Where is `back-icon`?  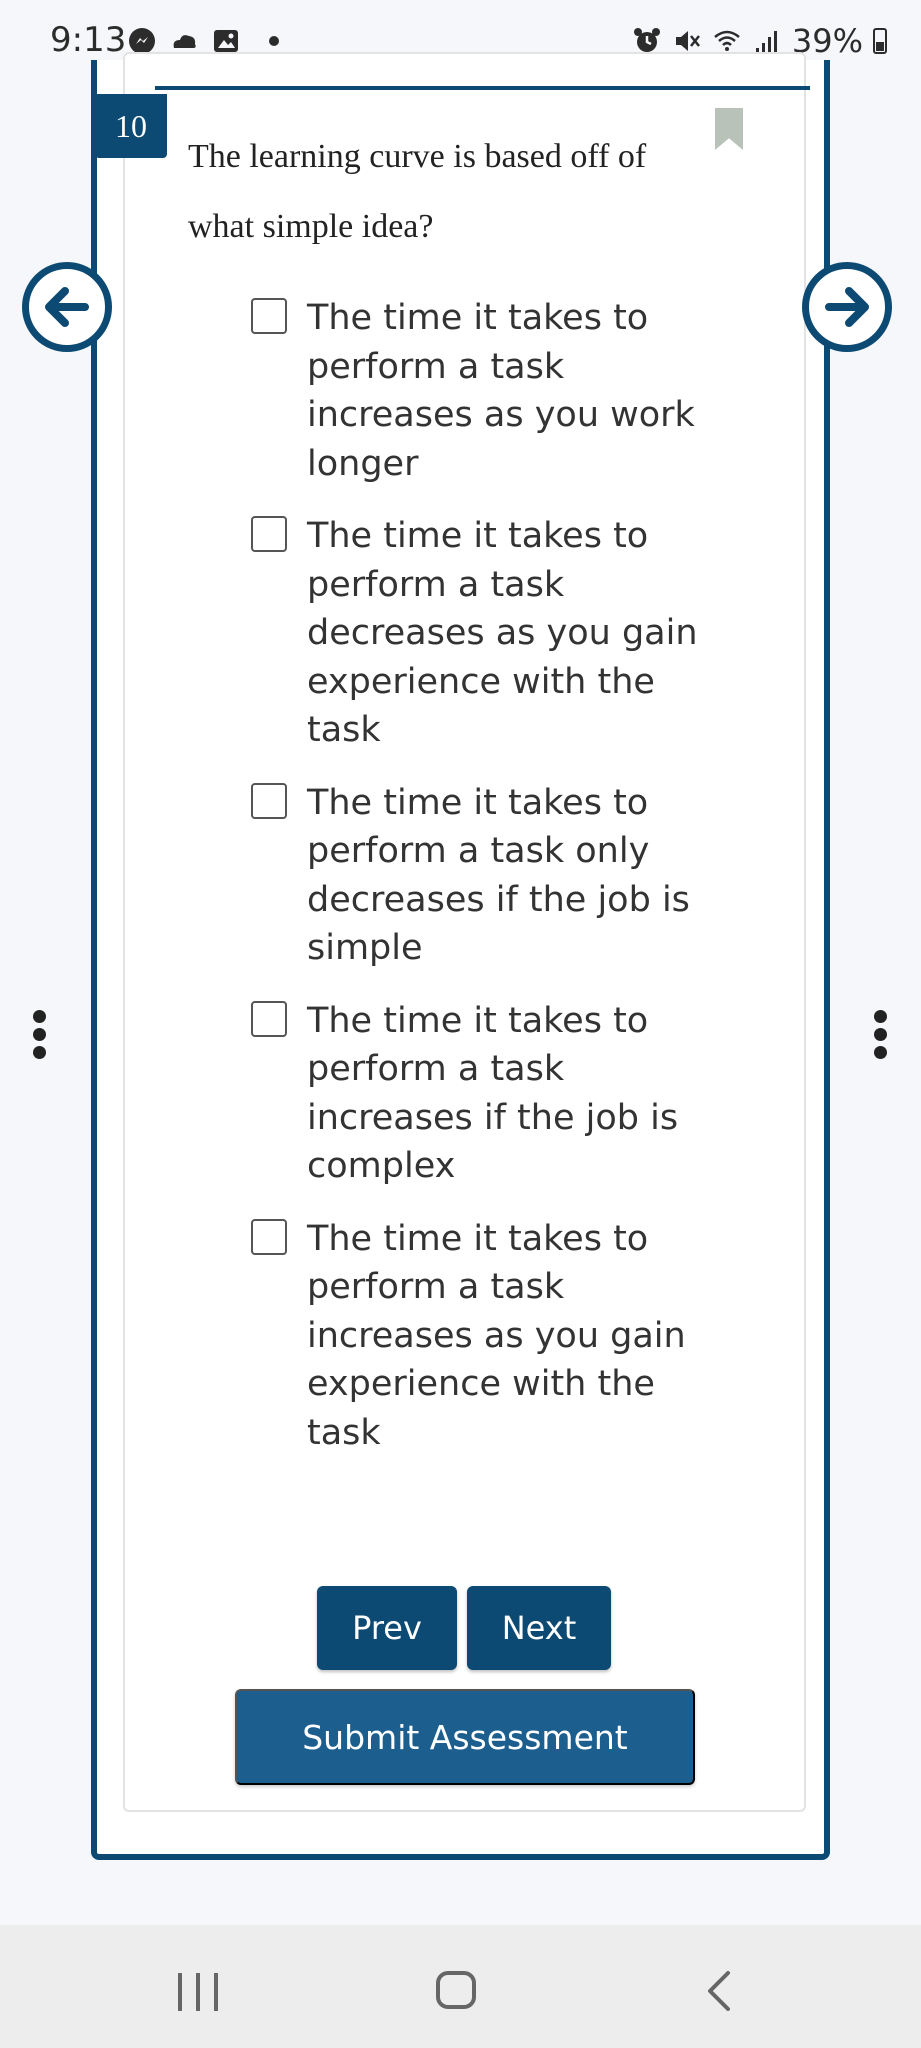
back-icon is located at coordinates (720, 1991).